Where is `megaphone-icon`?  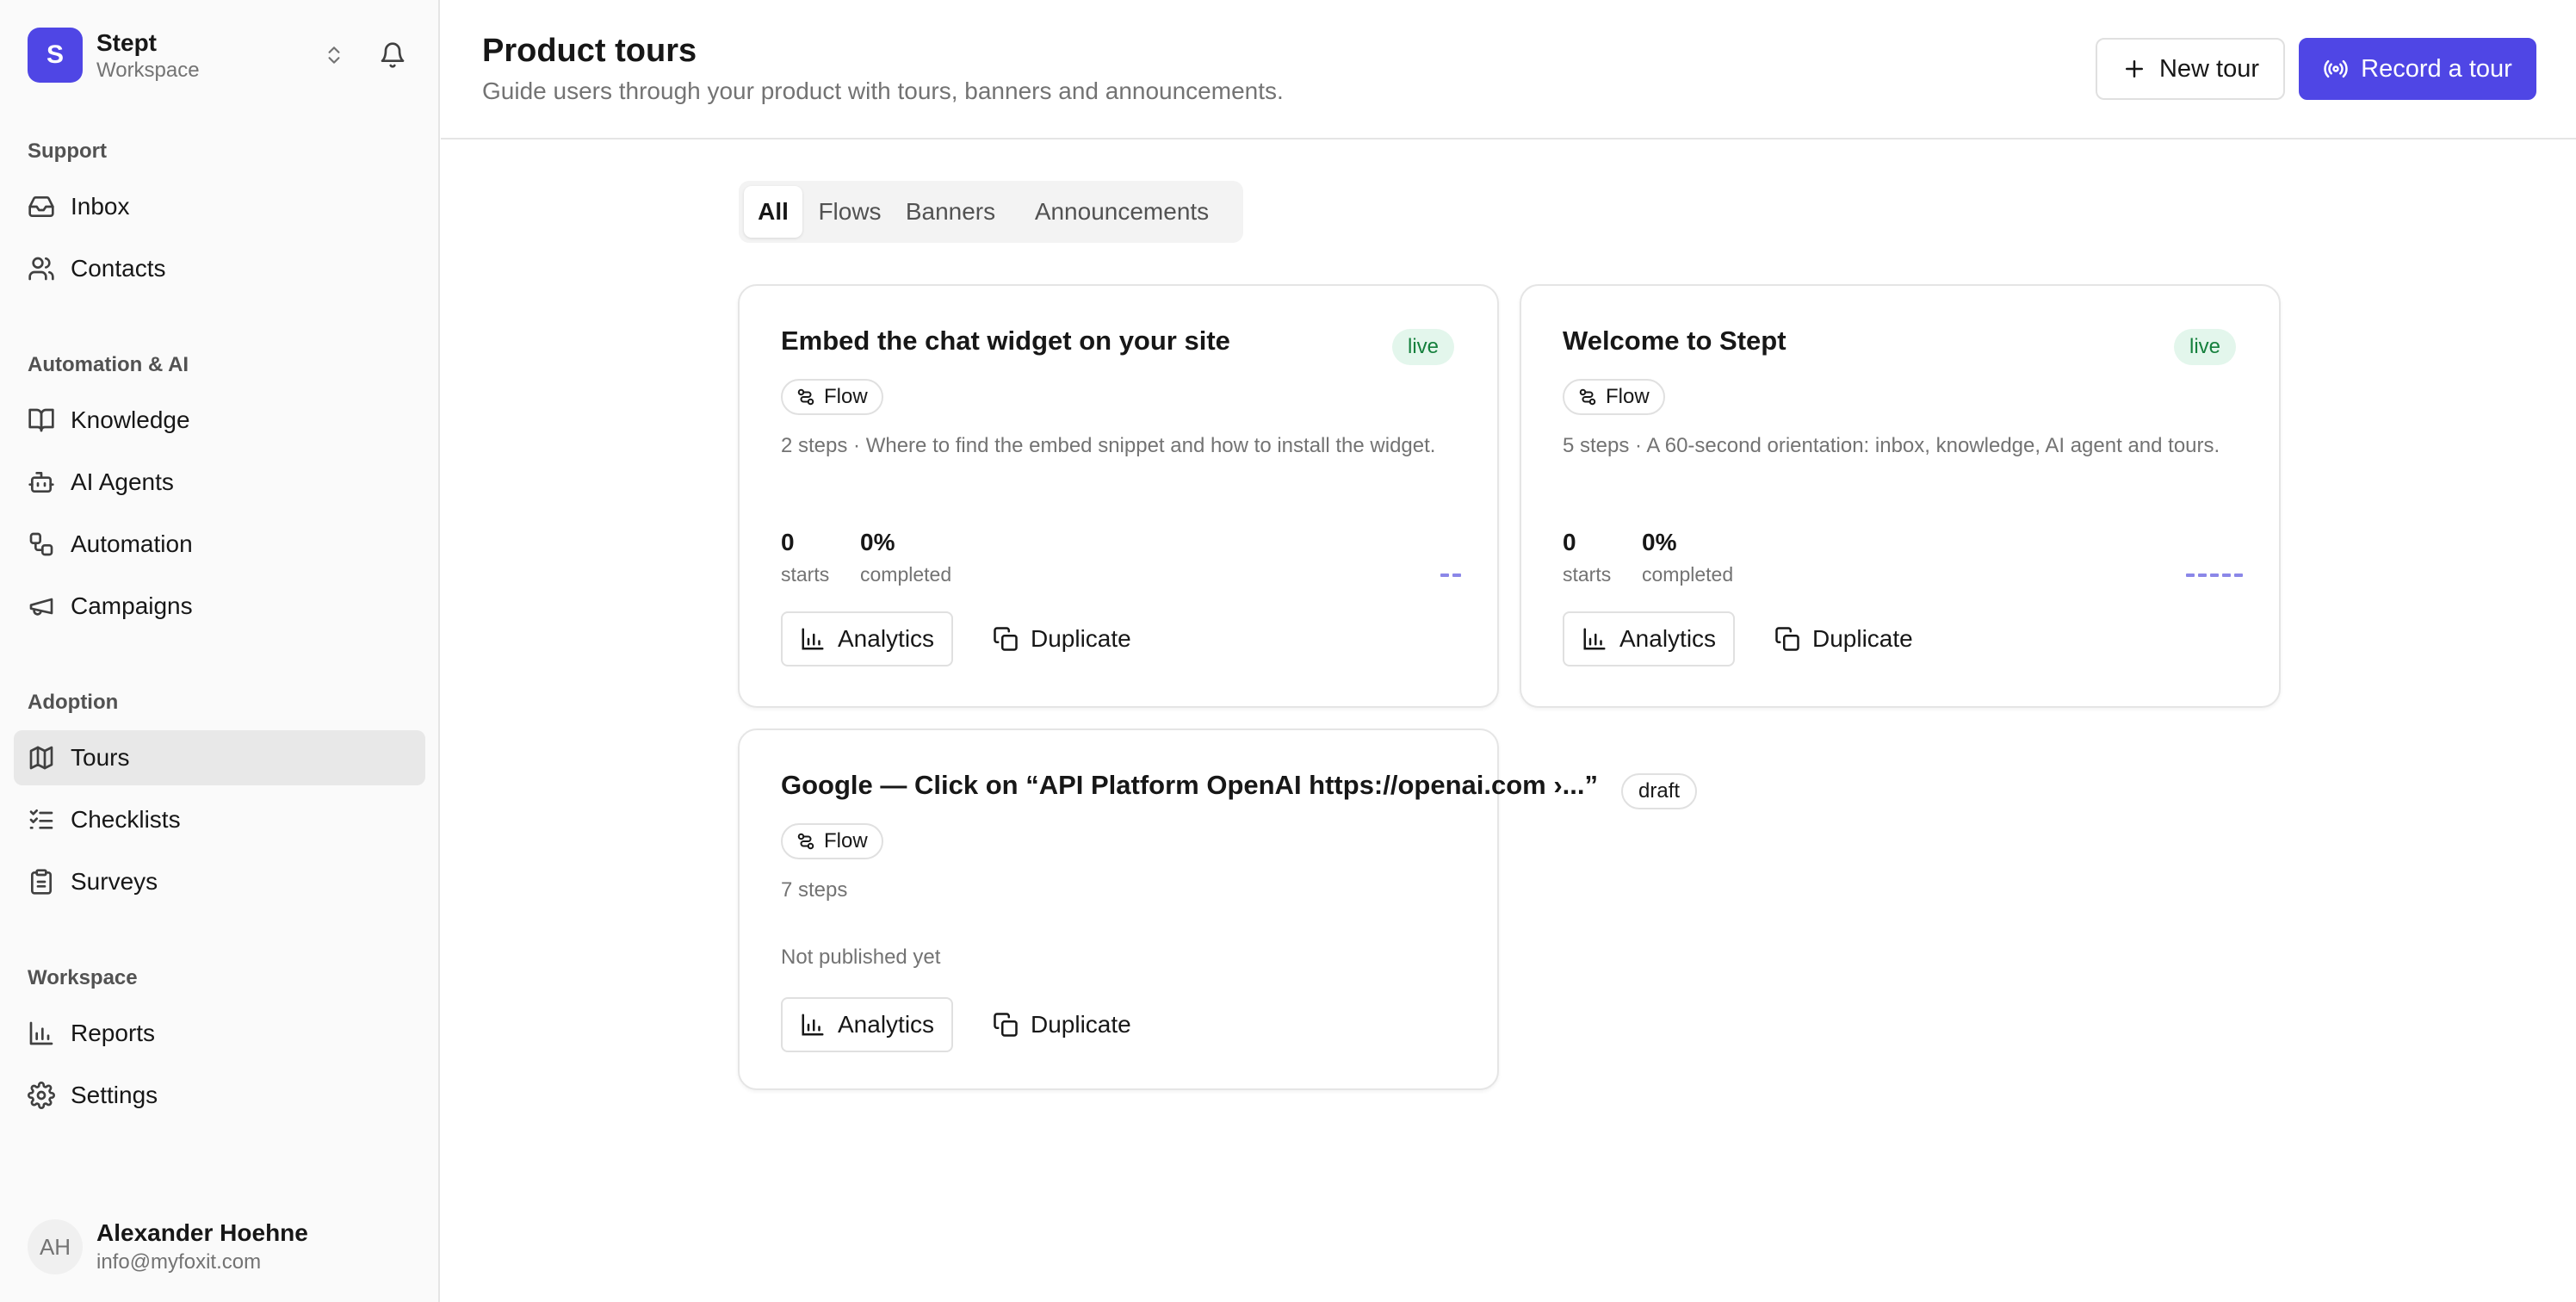 megaphone-icon is located at coordinates (41, 607).